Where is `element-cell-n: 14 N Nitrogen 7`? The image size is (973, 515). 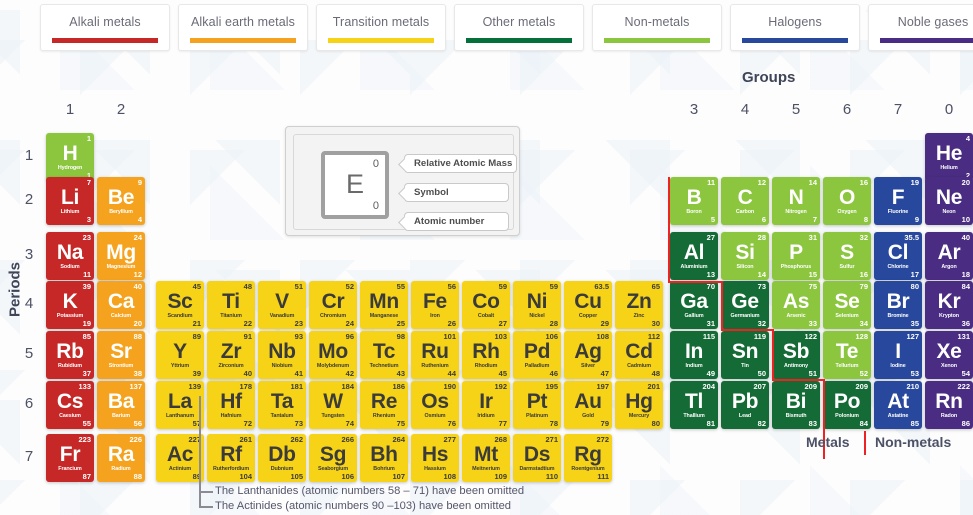
element-cell-n: 14 N Nitrogen 7 is located at coordinates (796, 201).